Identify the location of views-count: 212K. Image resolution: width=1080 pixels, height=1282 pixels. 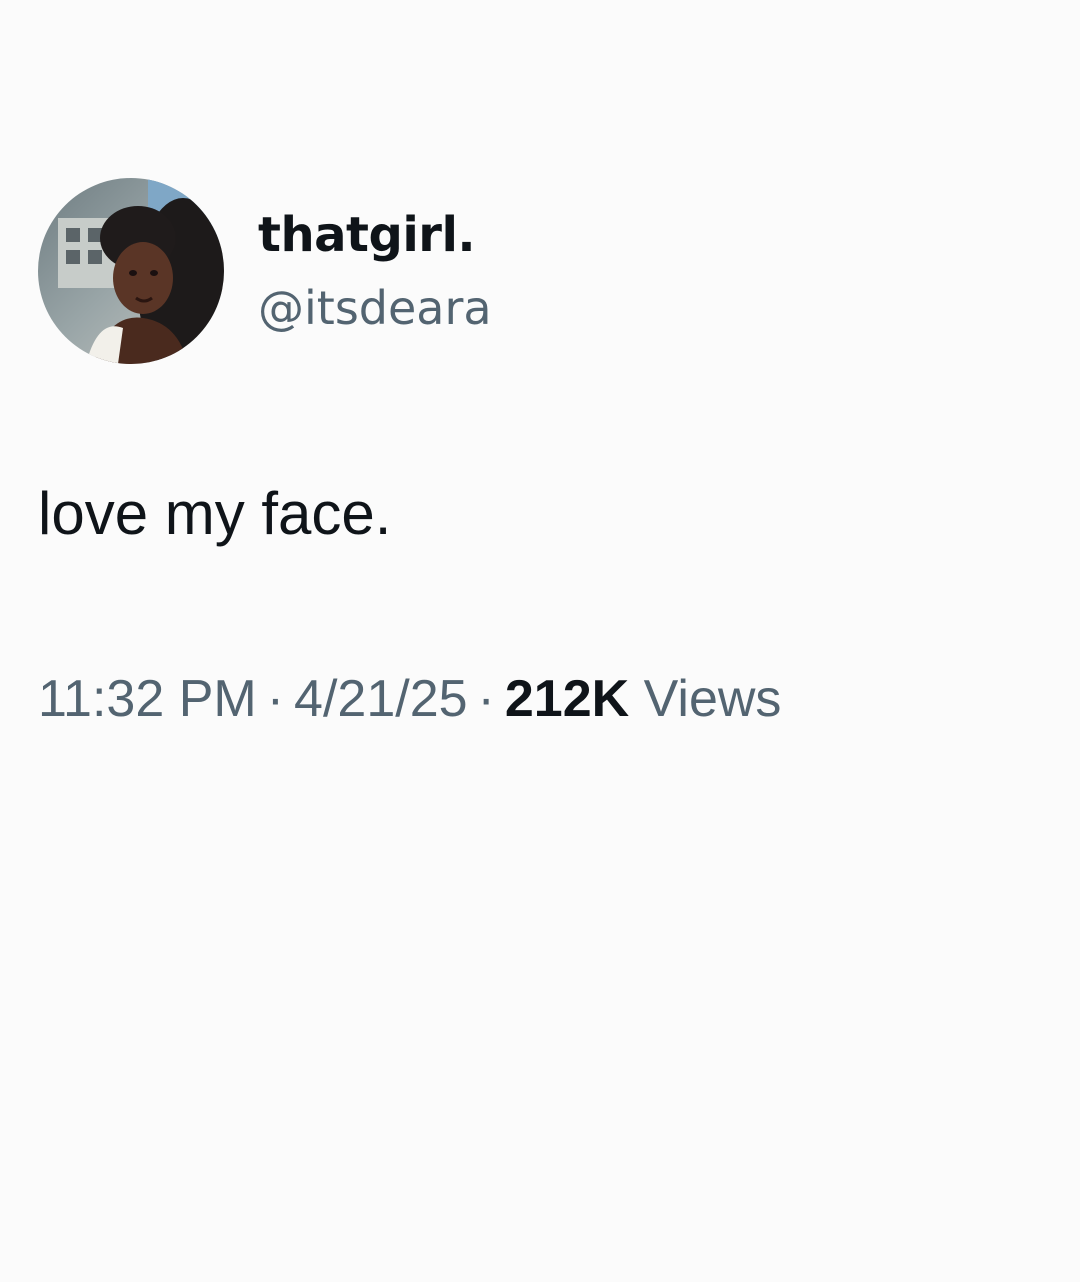
(567, 699).